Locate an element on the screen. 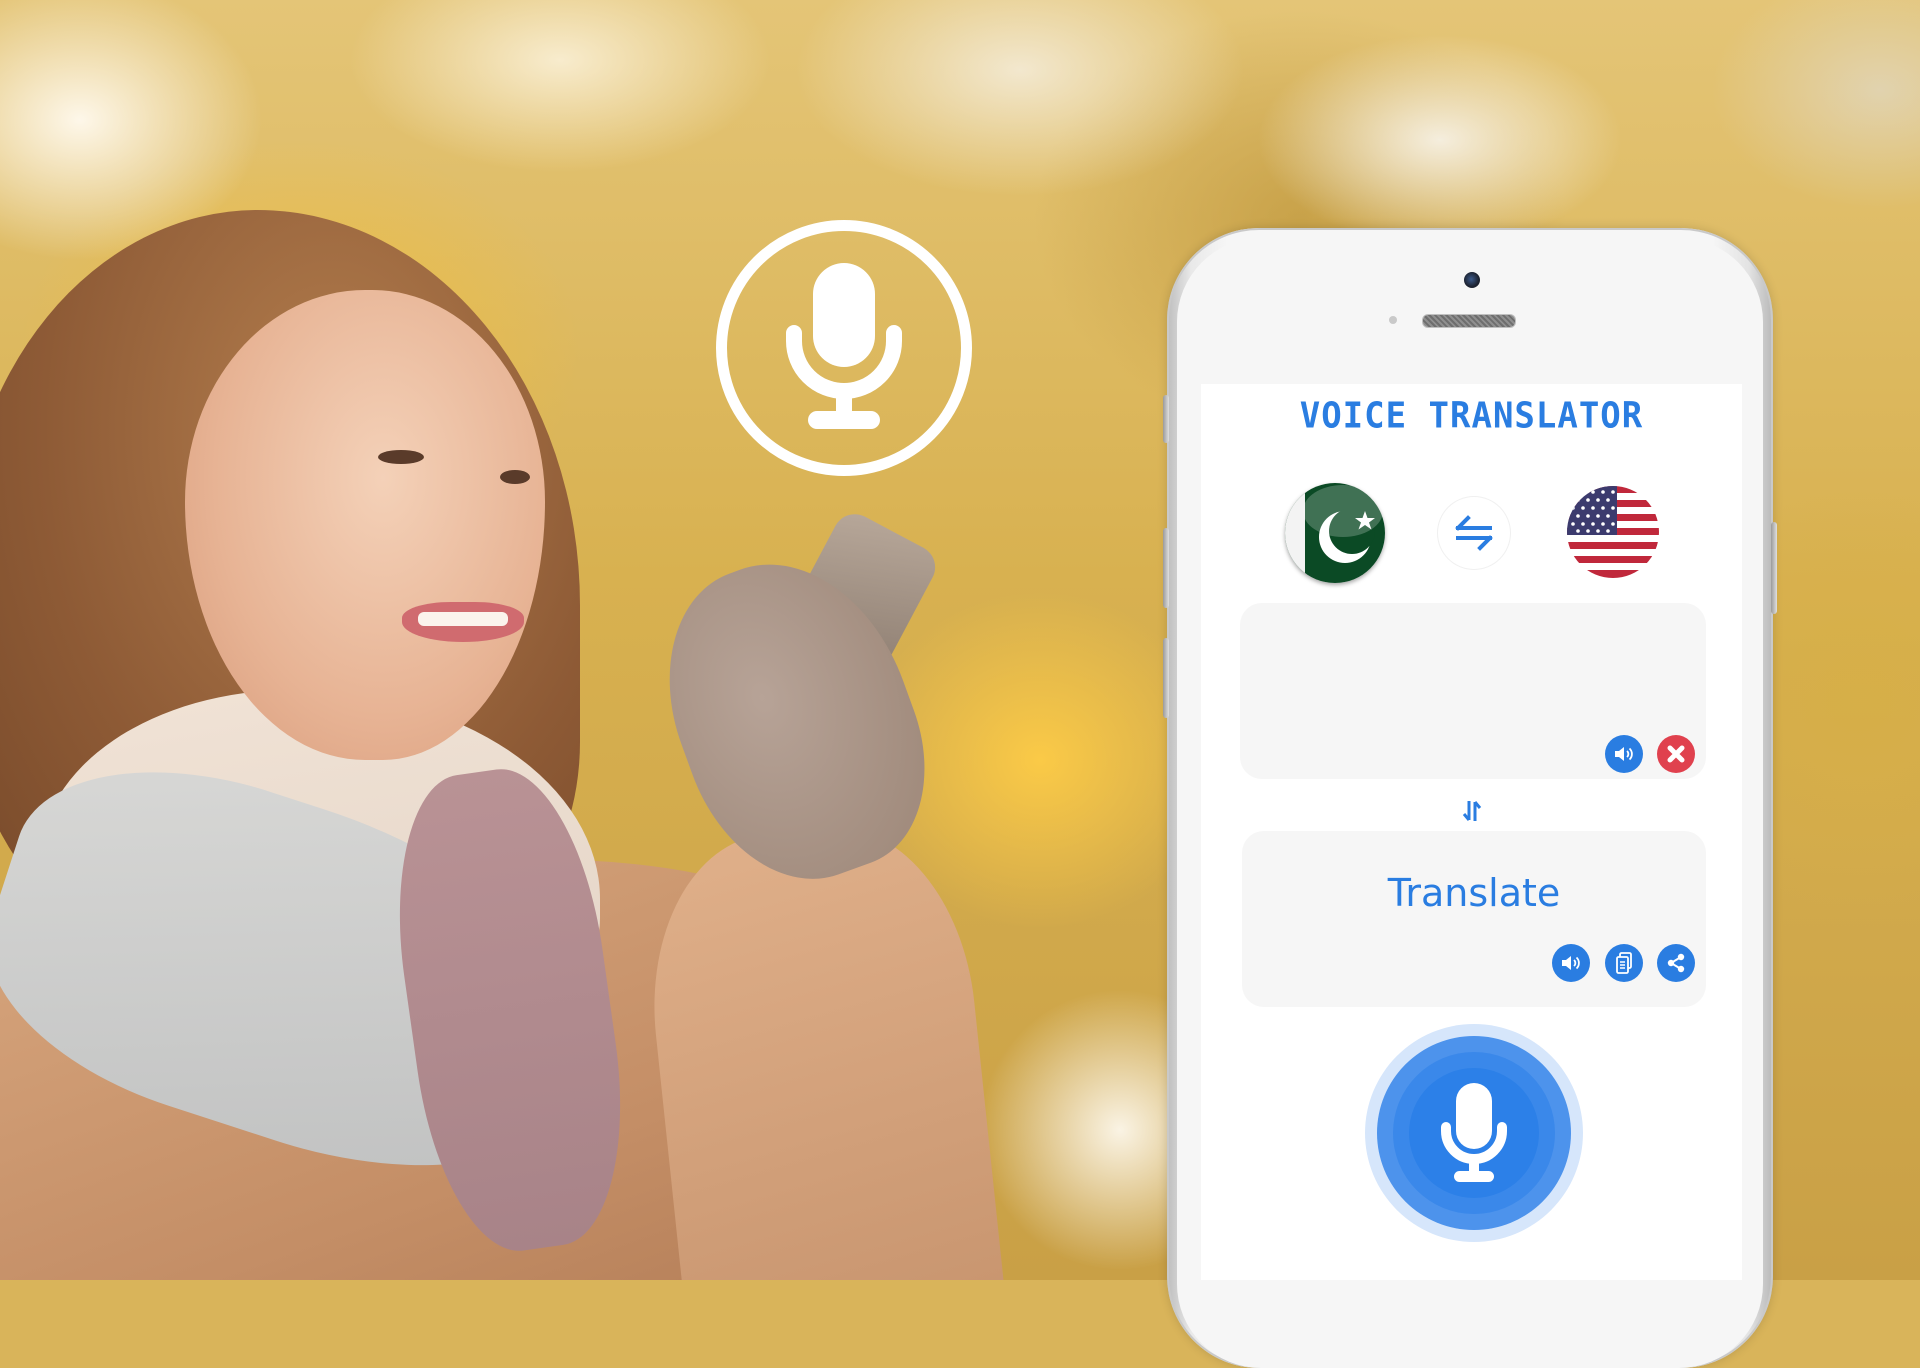 The image size is (1920, 1368). translation-output: Translate is located at coordinates (1474, 919).